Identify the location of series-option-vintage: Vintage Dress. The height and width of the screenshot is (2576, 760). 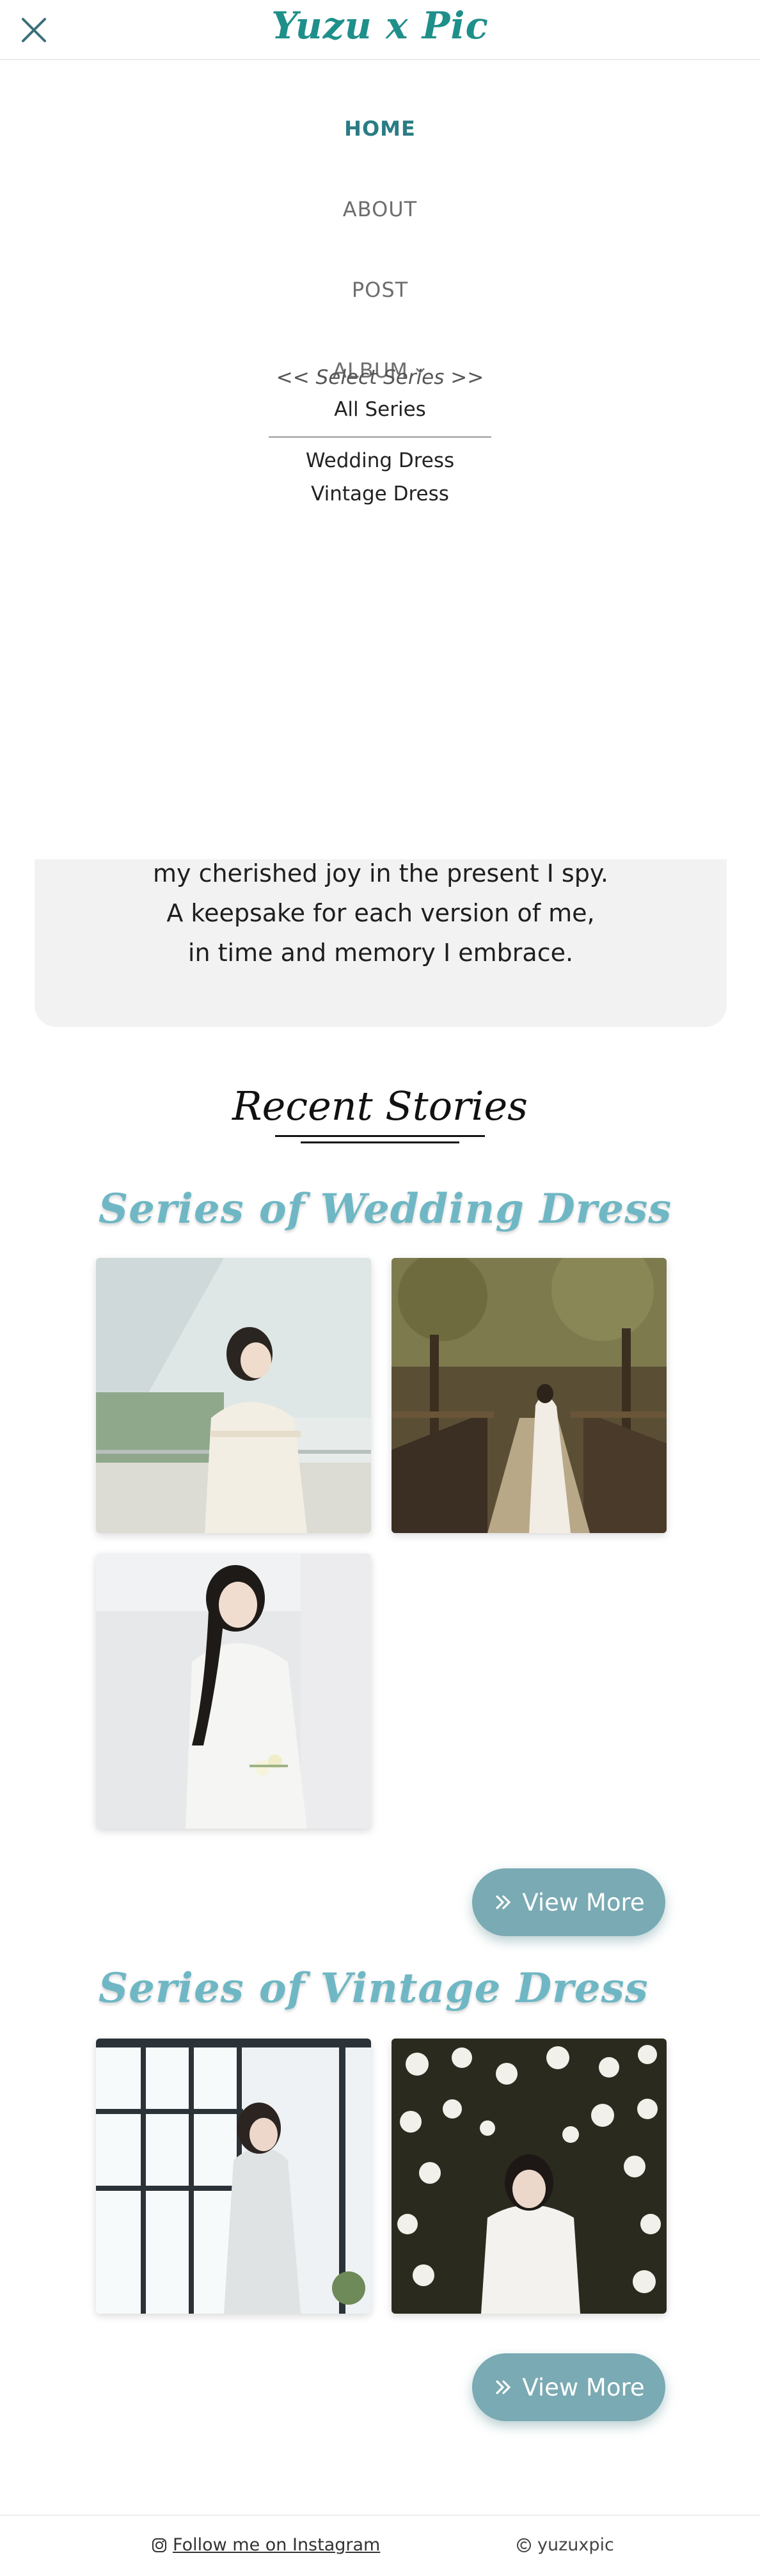
(380, 494).